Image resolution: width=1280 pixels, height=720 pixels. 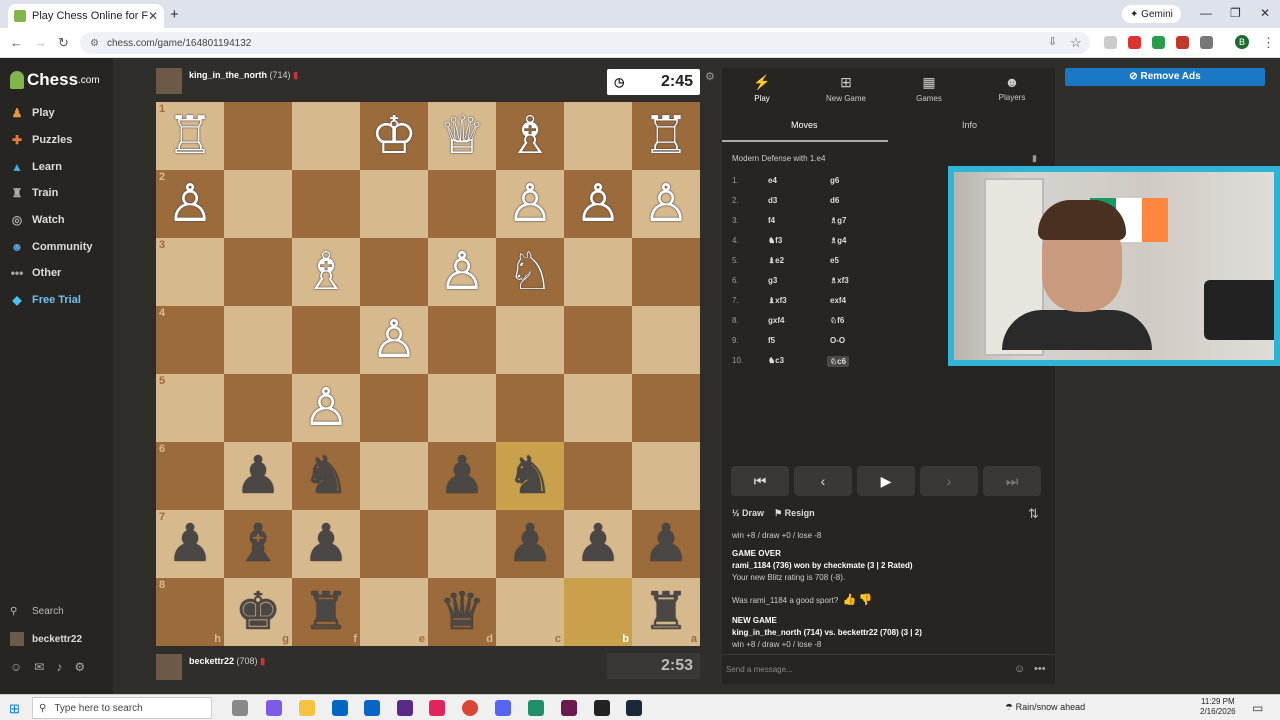 What do you see at coordinates (45, 300) in the screenshot?
I see `sidebar-item-free-trial: ◆ Free Trial` at bounding box center [45, 300].